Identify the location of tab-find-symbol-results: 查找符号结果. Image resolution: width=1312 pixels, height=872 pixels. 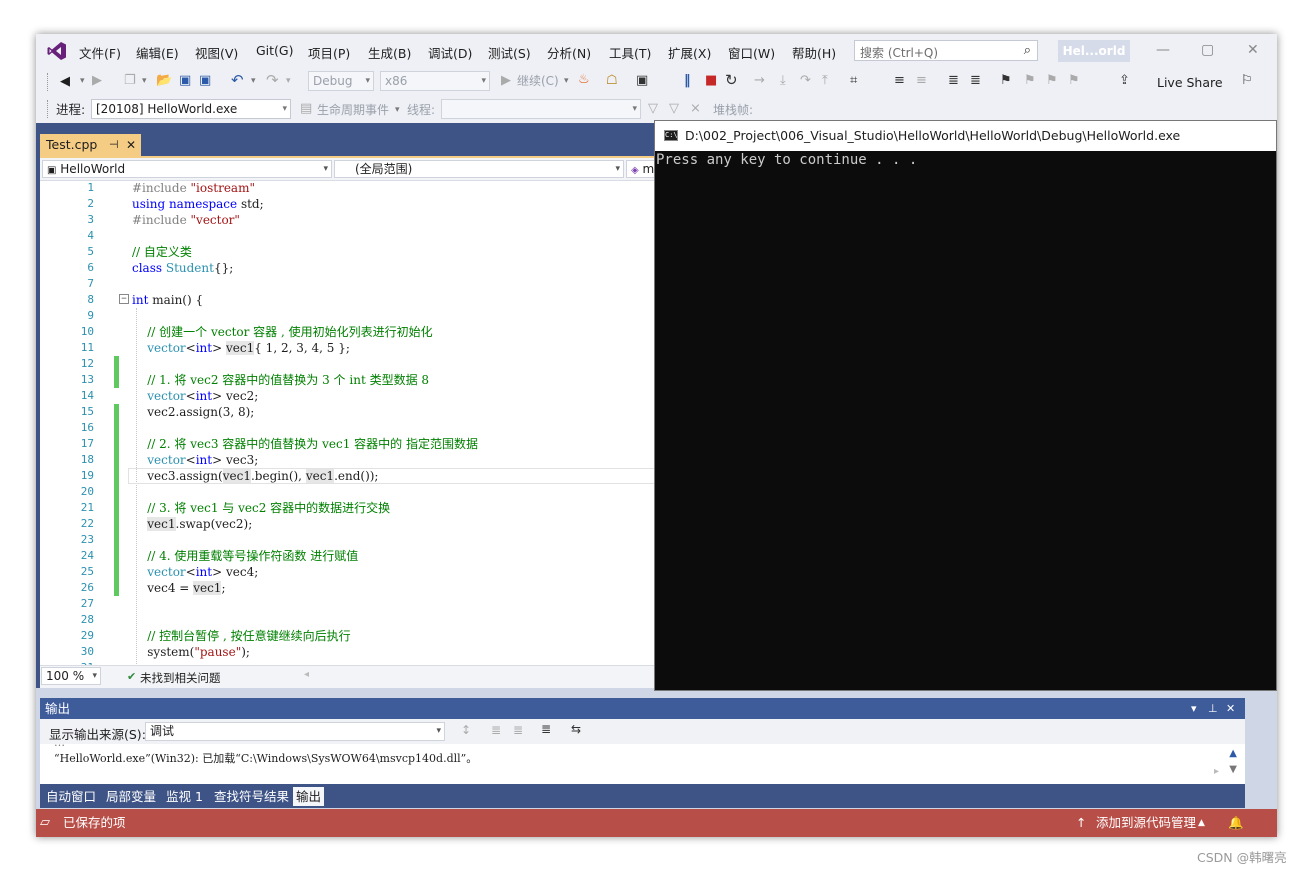
(251, 796).